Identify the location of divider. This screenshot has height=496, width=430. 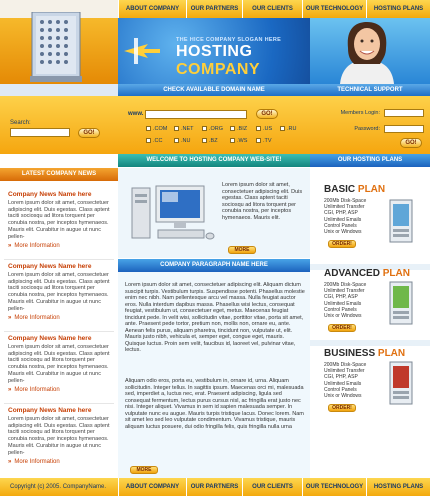
(59, 259).